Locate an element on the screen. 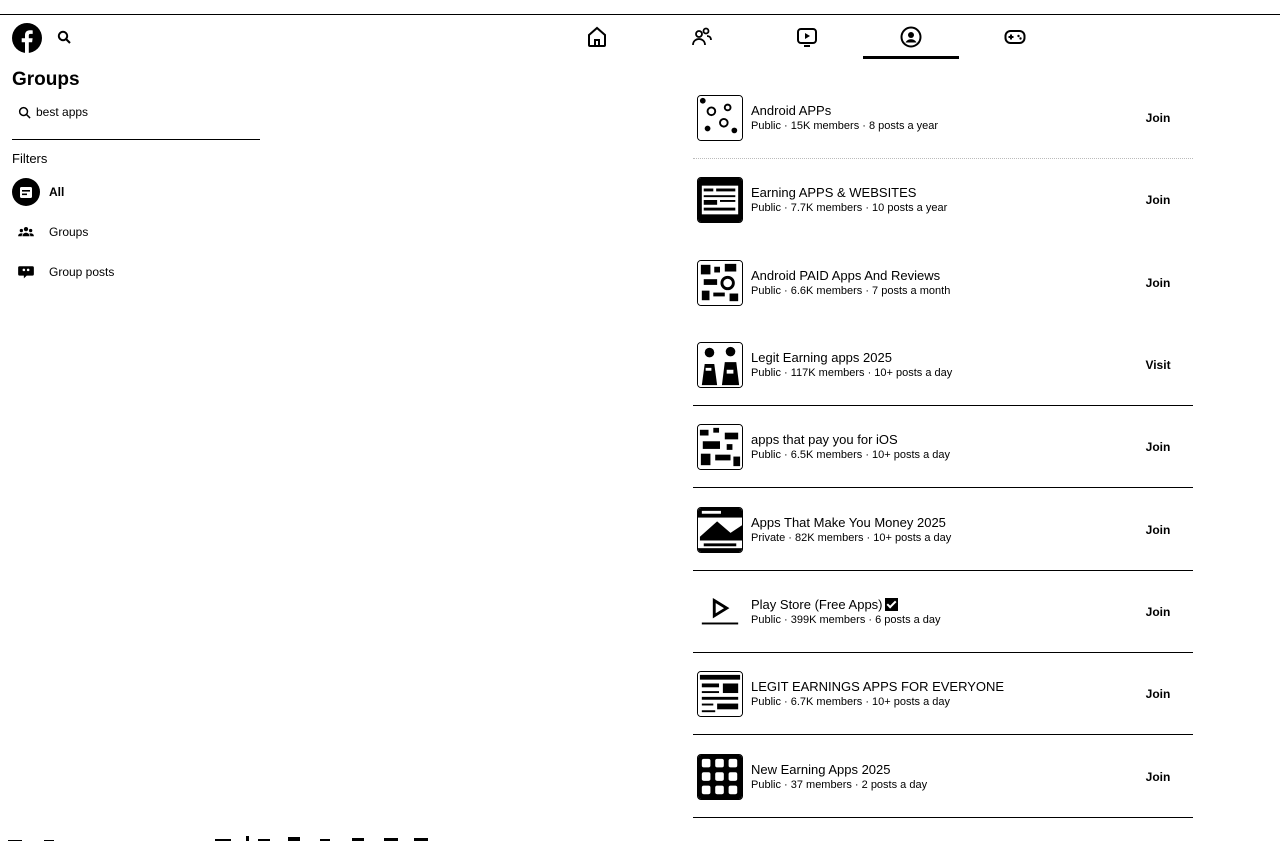 Image resolution: width=1280 pixels, height=841 pixels. group-posts-icon is located at coordinates (26, 272).